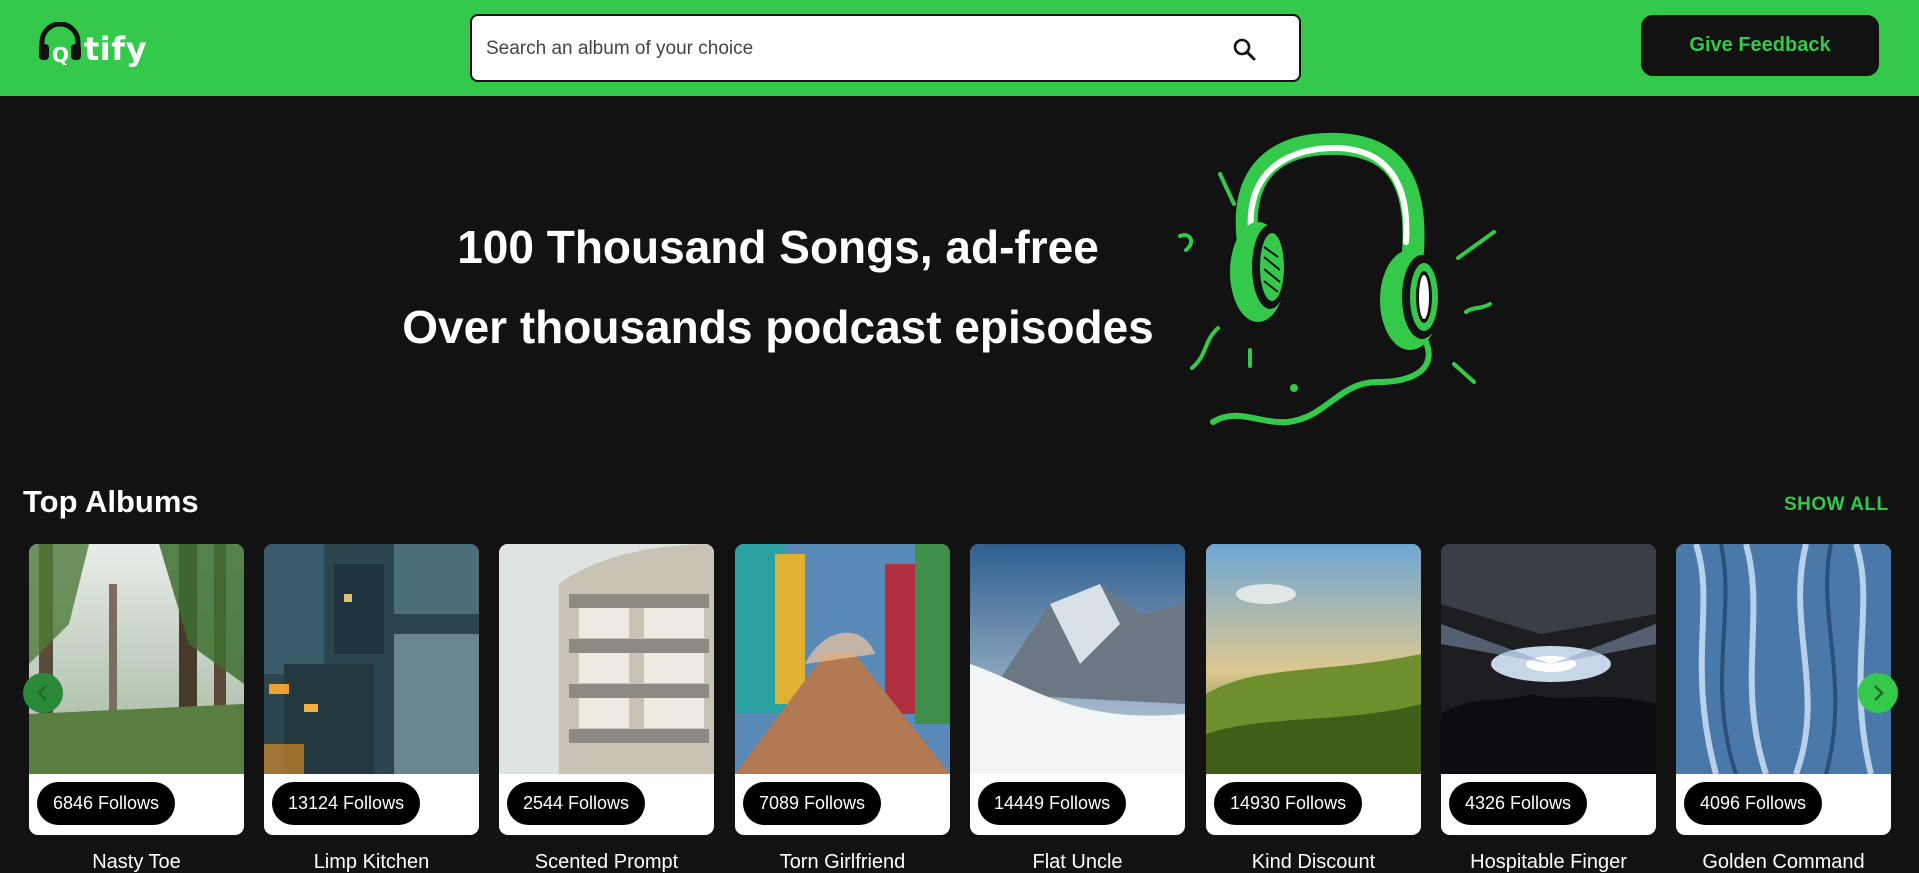 Image resolution: width=1919 pixels, height=873 pixels. What do you see at coordinates (842, 862) in the screenshot?
I see `album-name: Torn Girlfriend` at bounding box center [842, 862].